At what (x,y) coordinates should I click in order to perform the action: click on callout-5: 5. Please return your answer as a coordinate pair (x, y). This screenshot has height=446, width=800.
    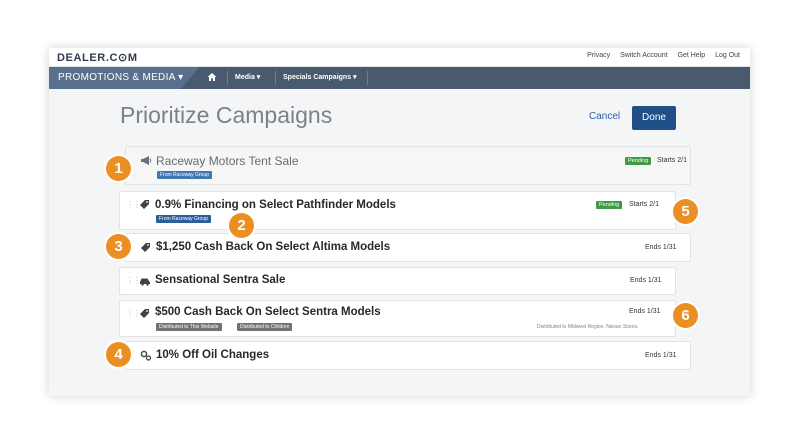
    Looking at the image, I should click on (685, 211).